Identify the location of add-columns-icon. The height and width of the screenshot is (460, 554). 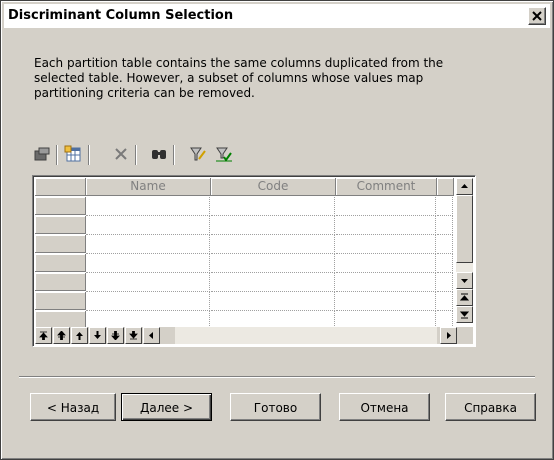
(72, 153).